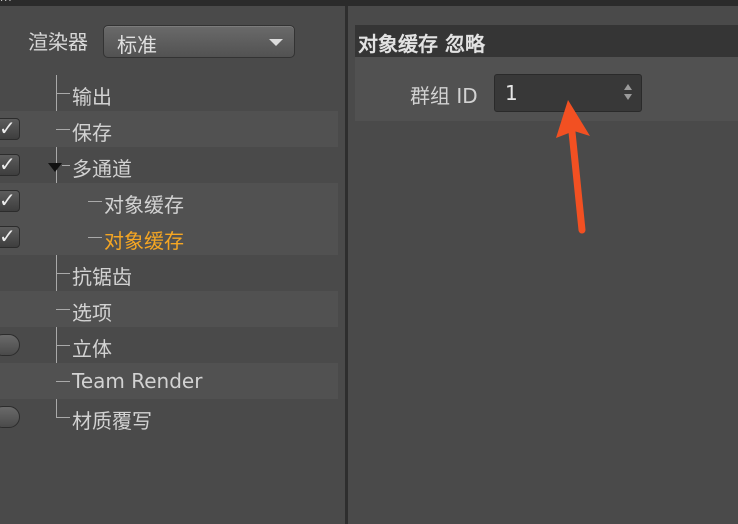  I want to click on checkbox-object-buffer-1: ✓, so click(10, 200).